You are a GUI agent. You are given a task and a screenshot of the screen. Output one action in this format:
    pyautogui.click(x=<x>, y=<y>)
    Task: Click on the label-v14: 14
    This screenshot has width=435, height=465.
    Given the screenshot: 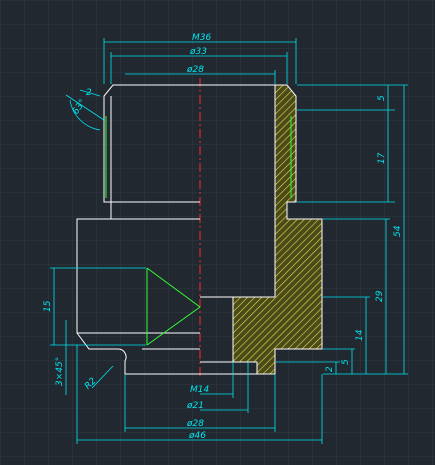 What is the action you would take?
    pyautogui.click(x=360, y=335)
    